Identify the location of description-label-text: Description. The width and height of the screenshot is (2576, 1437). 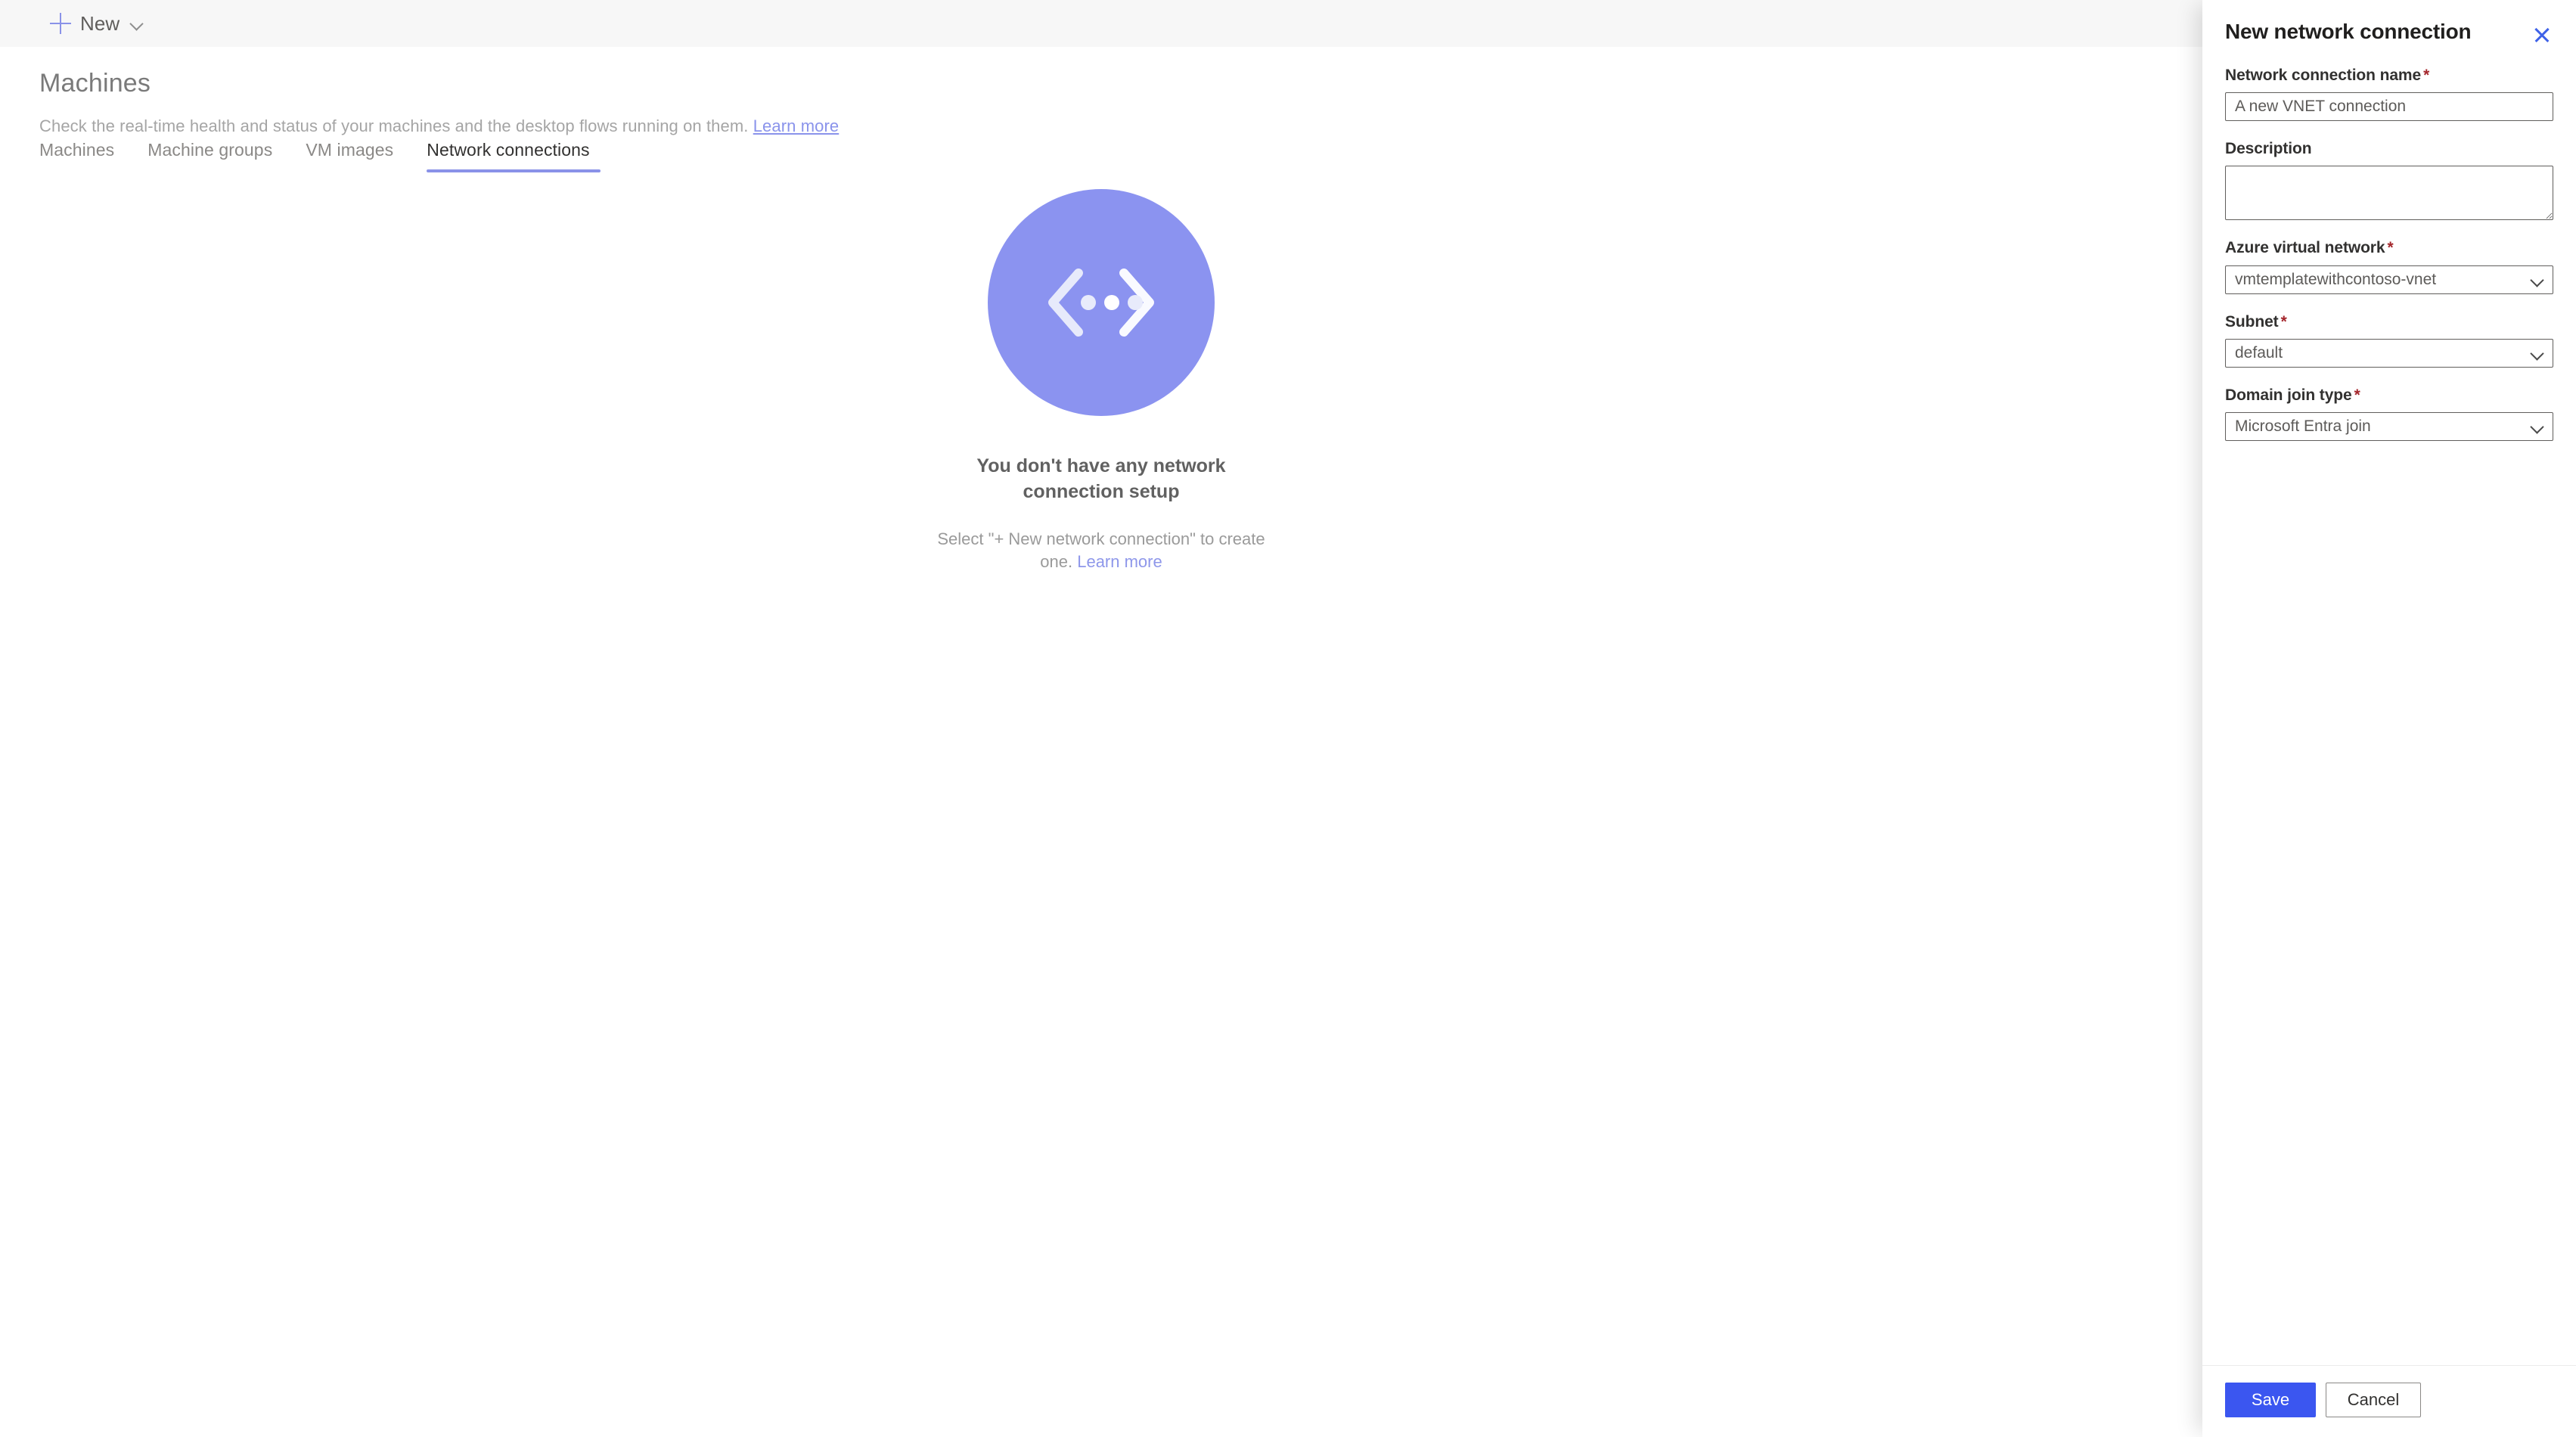
(2268, 149).